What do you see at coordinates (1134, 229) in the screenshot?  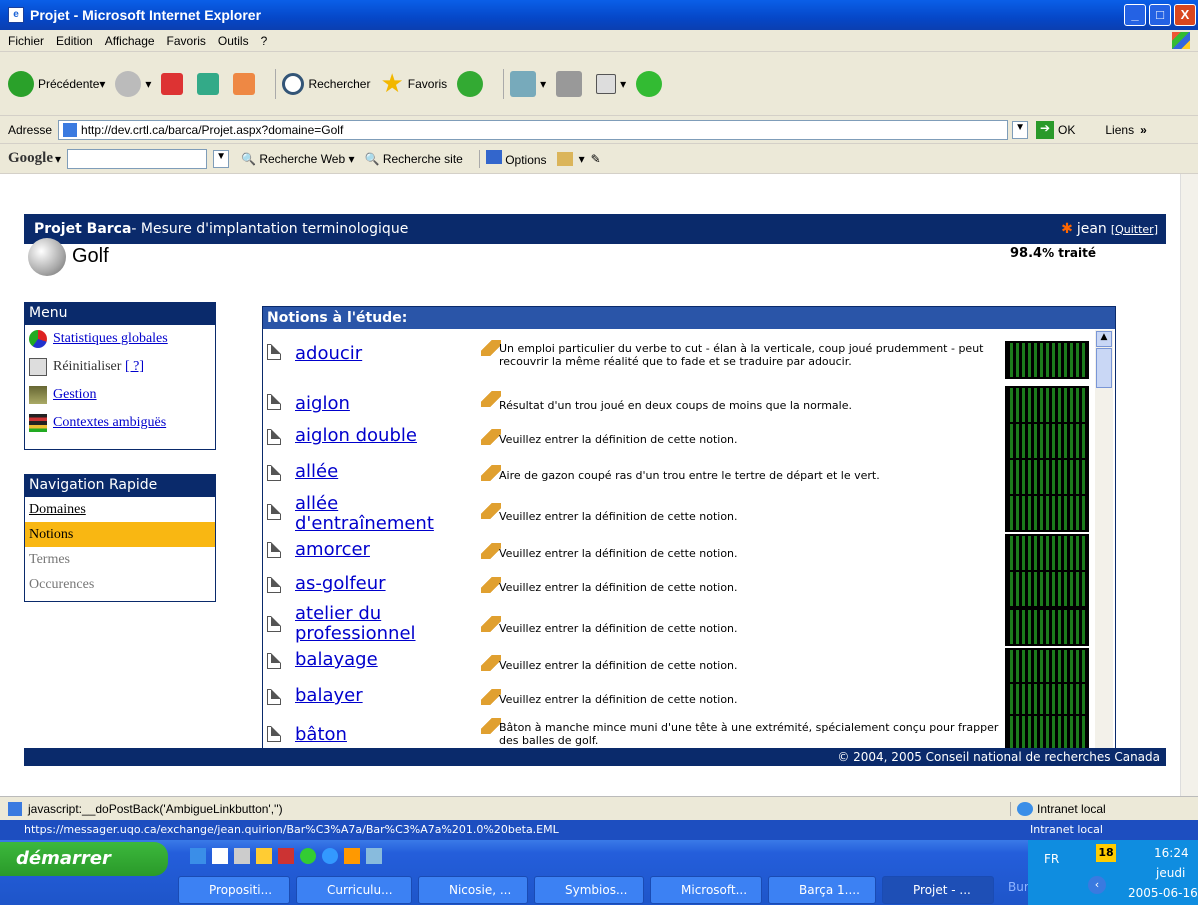 I see `quit-link: [Quitter]` at bounding box center [1134, 229].